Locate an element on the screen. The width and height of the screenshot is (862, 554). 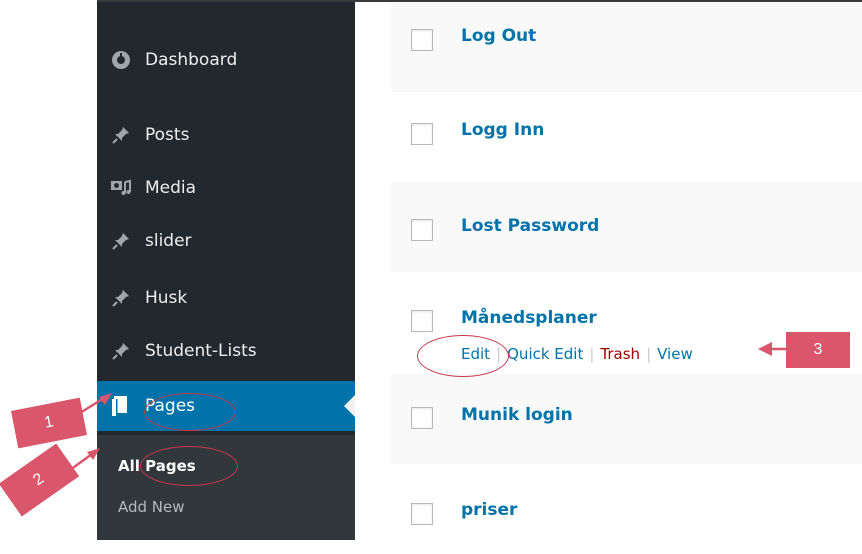
active-menu-caret is located at coordinates (349, 406).